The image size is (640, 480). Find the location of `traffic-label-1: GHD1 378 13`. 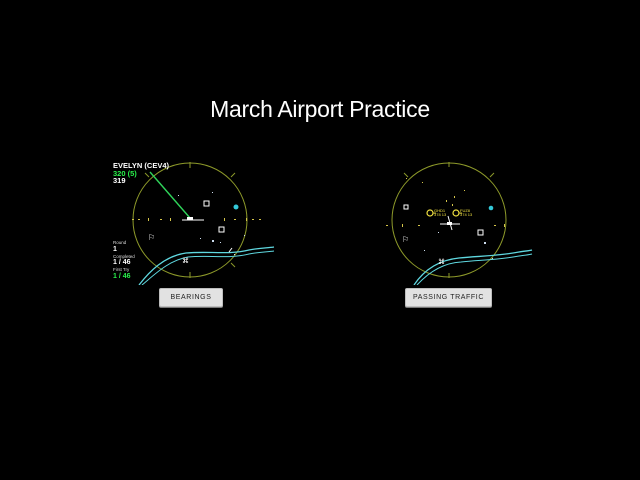

traffic-label-1: GHD1 378 13 is located at coordinates (440, 213).